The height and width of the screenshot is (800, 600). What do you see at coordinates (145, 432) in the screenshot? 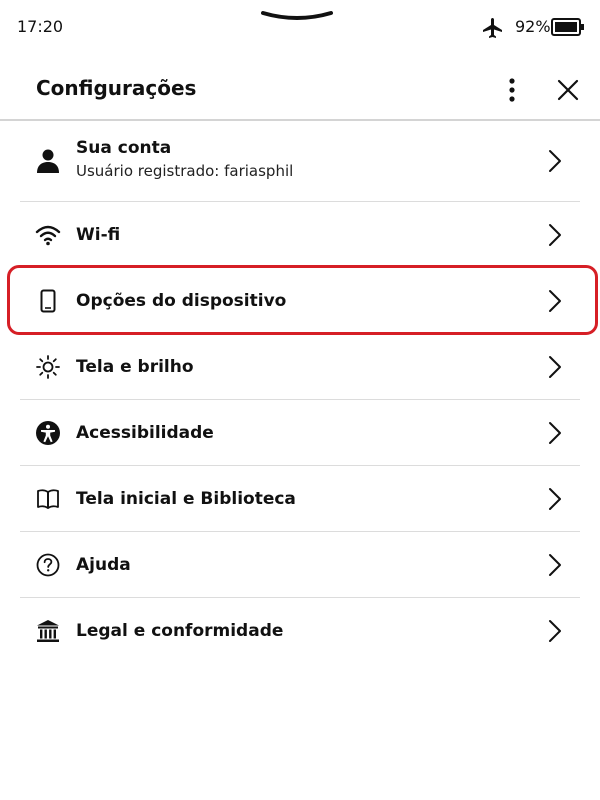
I see `settings-item-label: Acessibilidade` at bounding box center [145, 432].